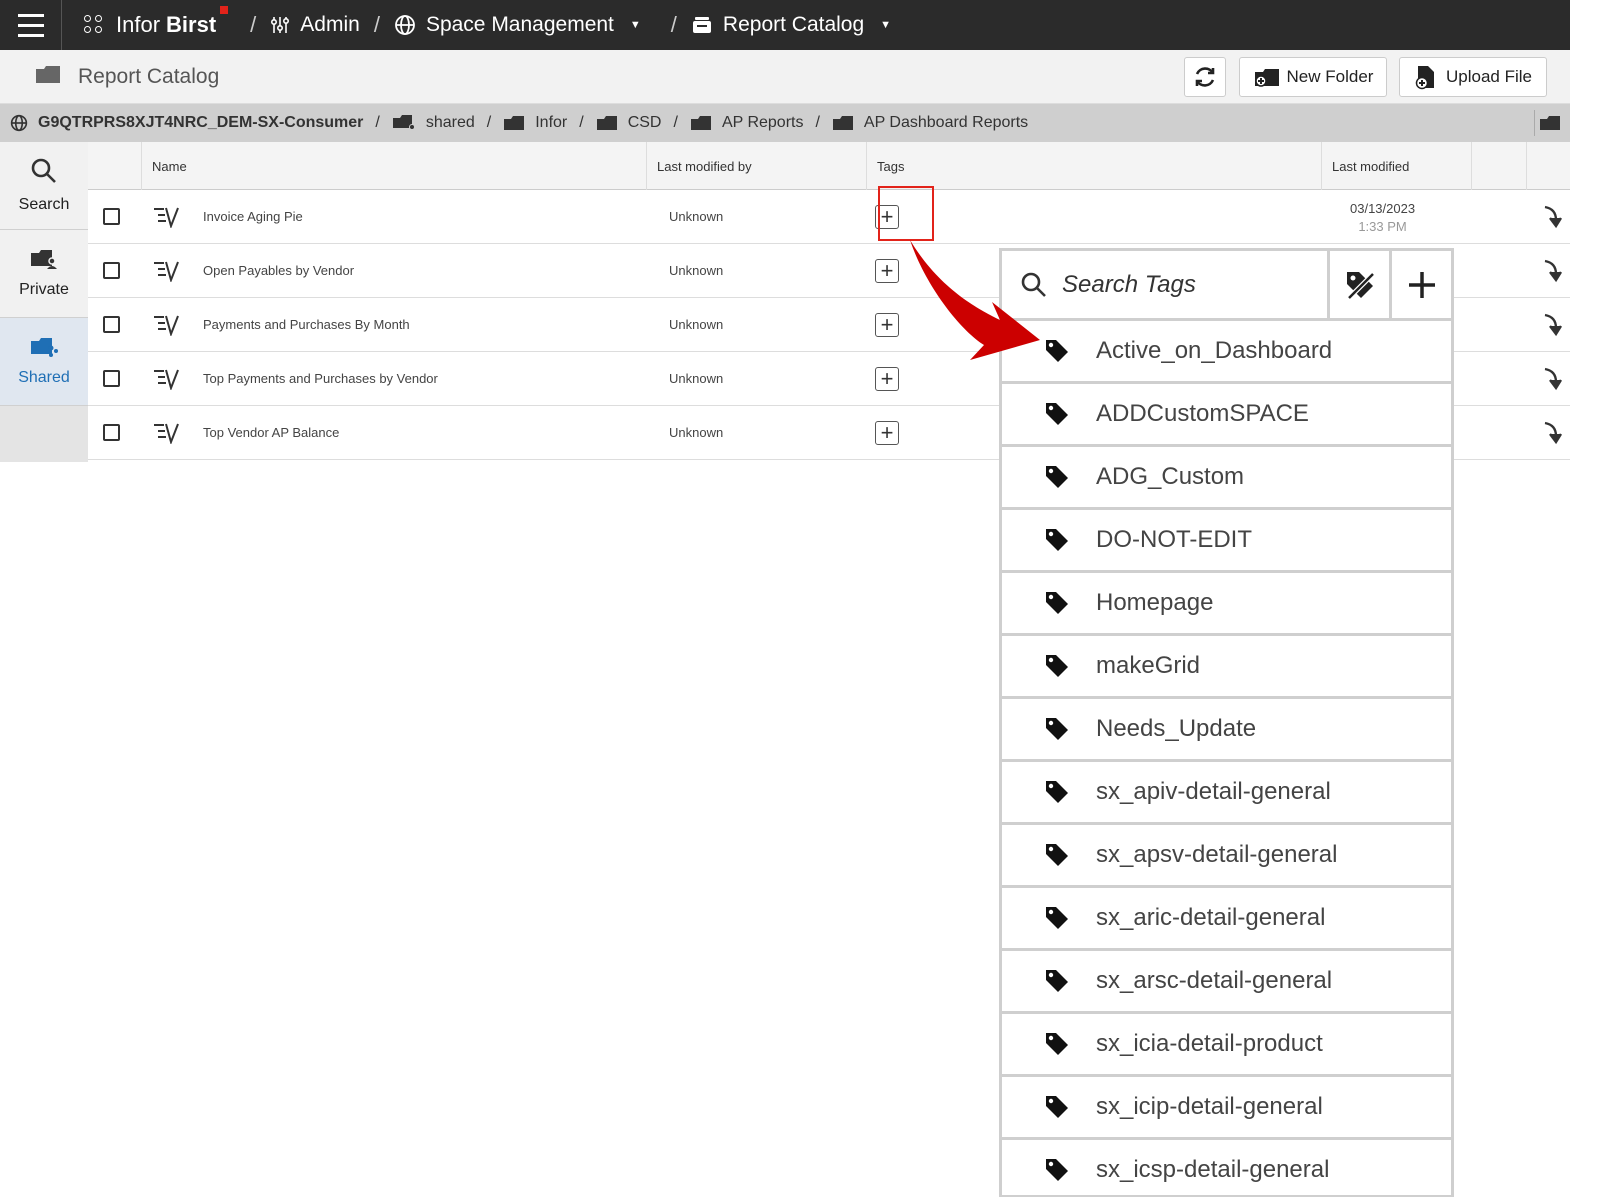 This screenshot has width=1600, height=1197. I want to click on tag-label: ADG_Custom, so click(1170, 476).